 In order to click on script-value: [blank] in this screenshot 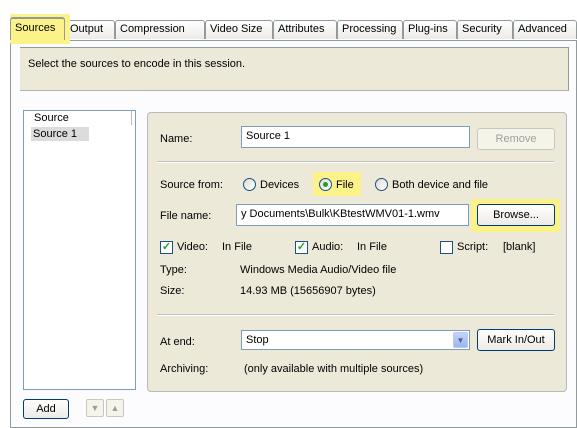, I will do `click(519, 247)`.